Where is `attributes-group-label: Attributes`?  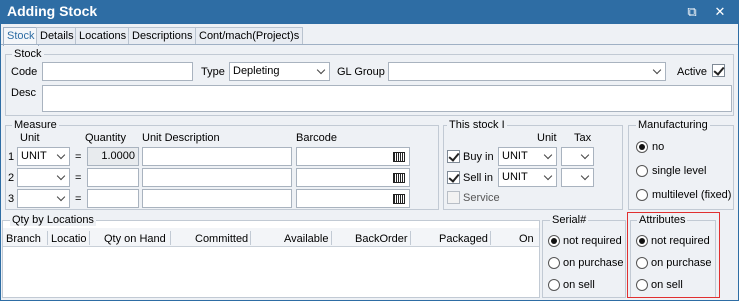
attributes-group-label: Attributes is located at coordinates (662, 220).